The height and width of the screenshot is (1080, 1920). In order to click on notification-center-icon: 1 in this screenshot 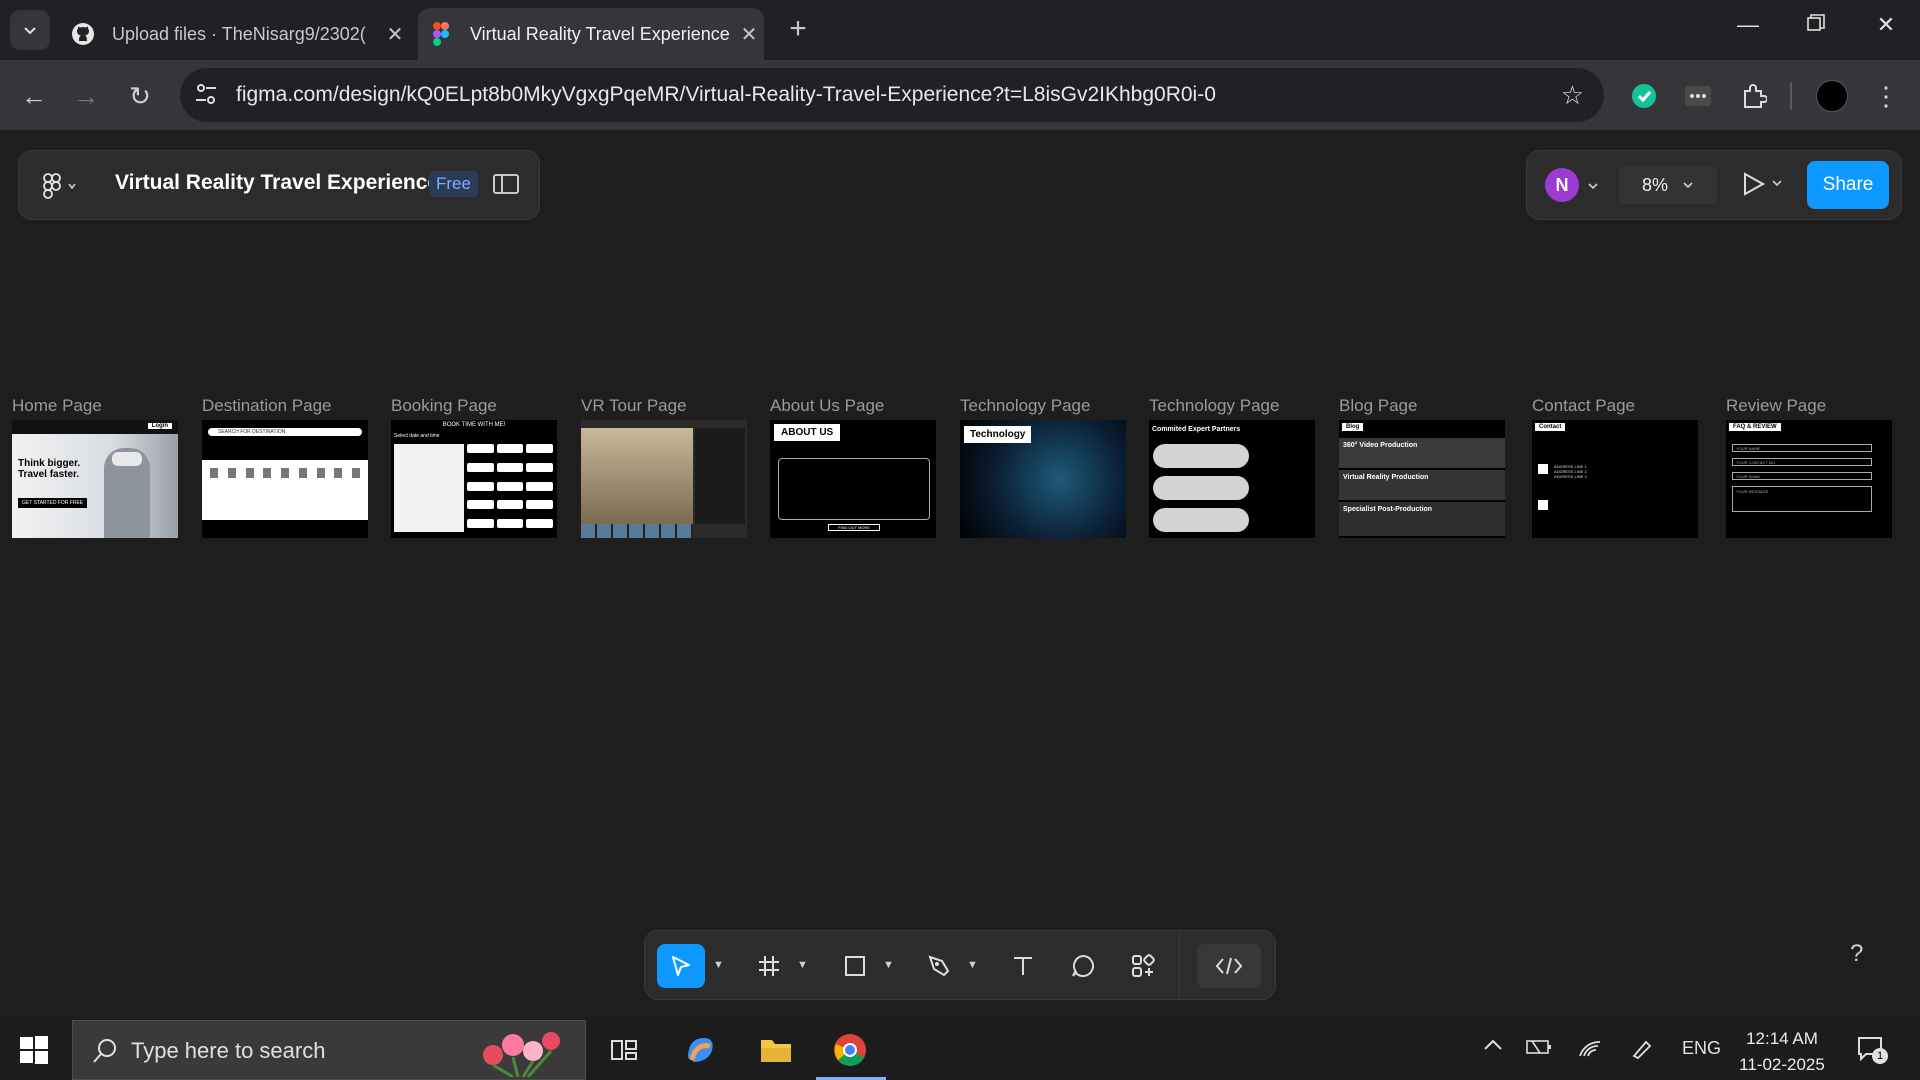, I will do `click(1872, 1051)`.